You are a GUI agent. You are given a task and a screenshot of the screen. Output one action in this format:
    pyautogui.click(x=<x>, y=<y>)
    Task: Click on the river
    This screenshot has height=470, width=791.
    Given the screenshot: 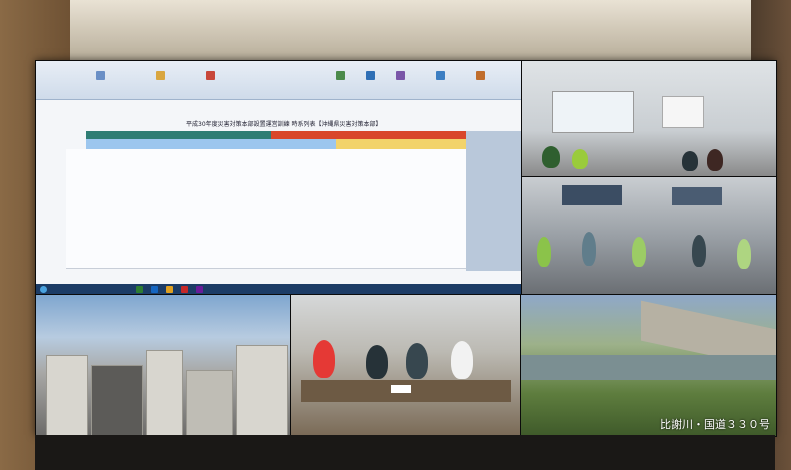 What is the action you would take?
    pyautogui.click(x=648, y=367)
    